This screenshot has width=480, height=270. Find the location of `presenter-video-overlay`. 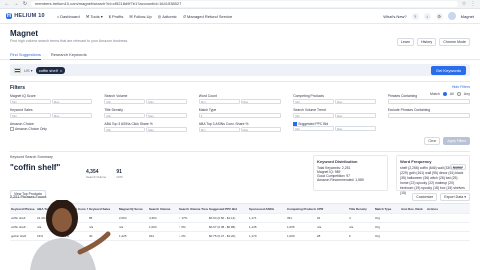

presenter-video-overlay is located at coordinates (70, 235).